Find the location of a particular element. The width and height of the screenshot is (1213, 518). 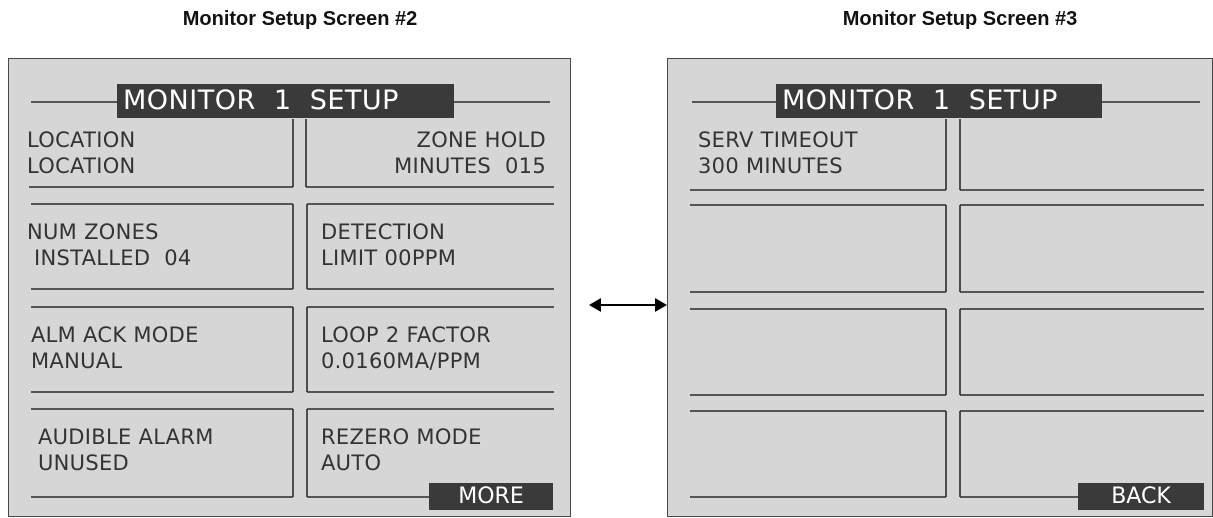

location-setting: LOCATION LOCATION is located at coordinates (81, 153).